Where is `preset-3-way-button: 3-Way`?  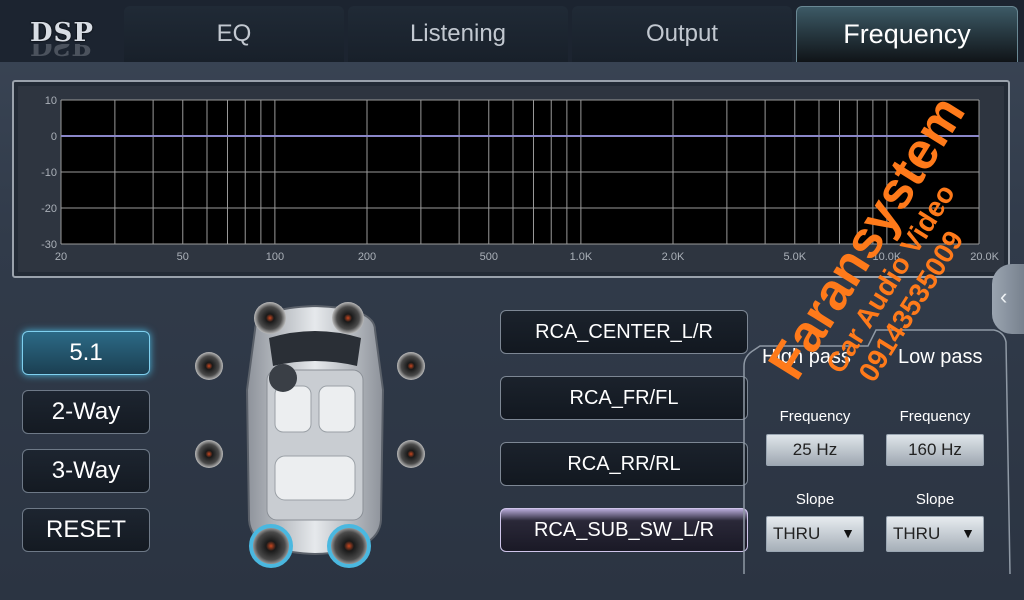 preset-3-way-button: 3-Way is located at coordinates (86, 471).